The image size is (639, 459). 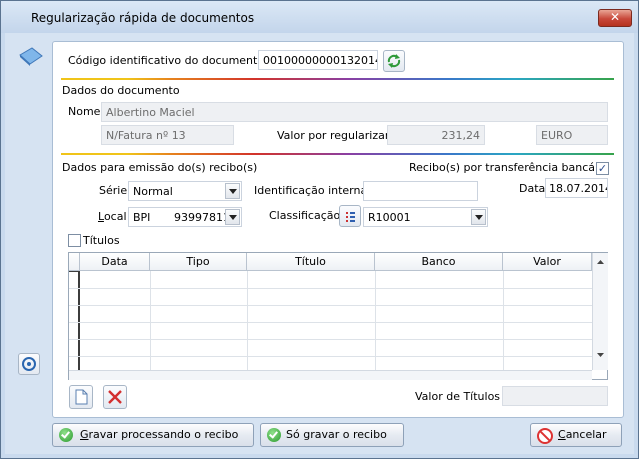 I want to click on gravar-processando-button: Gravar processando o recibo, so click(x=153, y=435).